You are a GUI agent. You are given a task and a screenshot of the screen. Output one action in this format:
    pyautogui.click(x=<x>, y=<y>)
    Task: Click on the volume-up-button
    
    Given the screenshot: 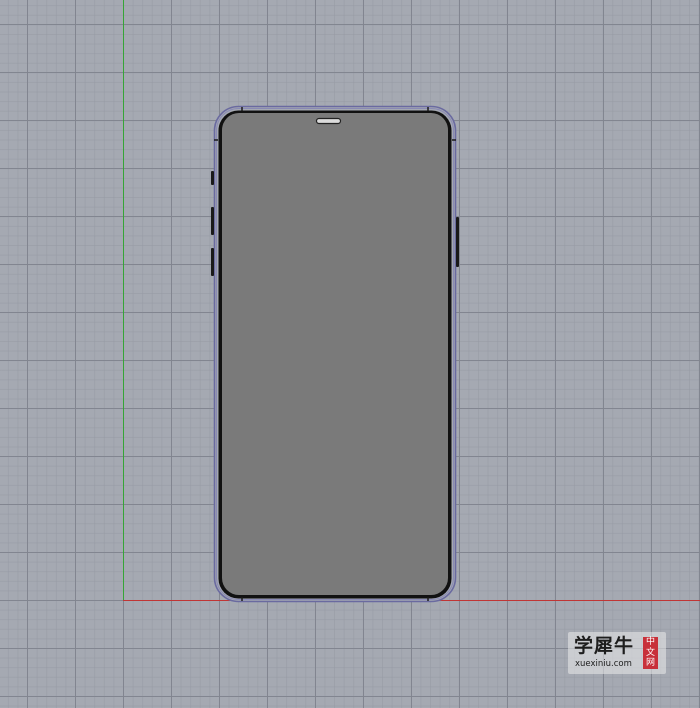 What is the action you would take?
    pyautogui.click(x=212, y=221)
    